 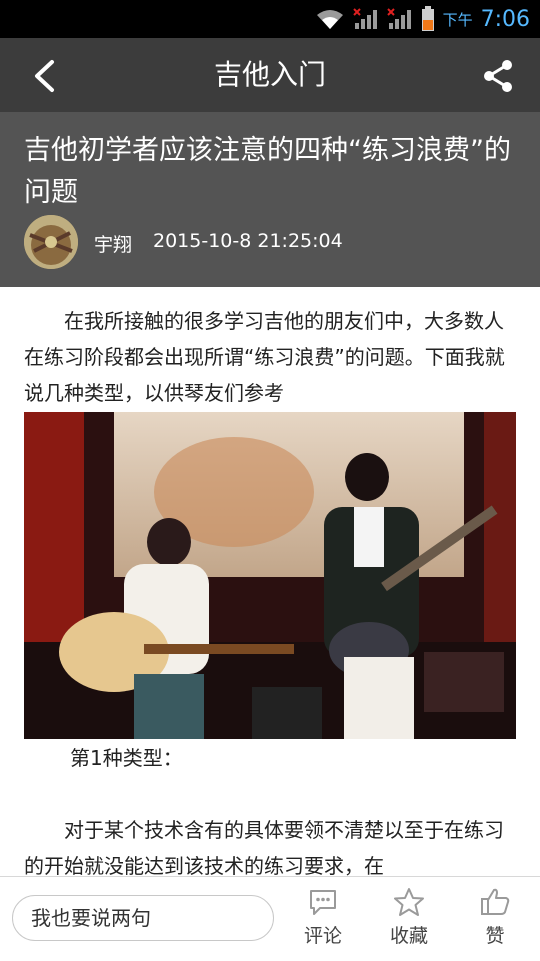 I want to click on star-icon, so click(x=409, y=902).